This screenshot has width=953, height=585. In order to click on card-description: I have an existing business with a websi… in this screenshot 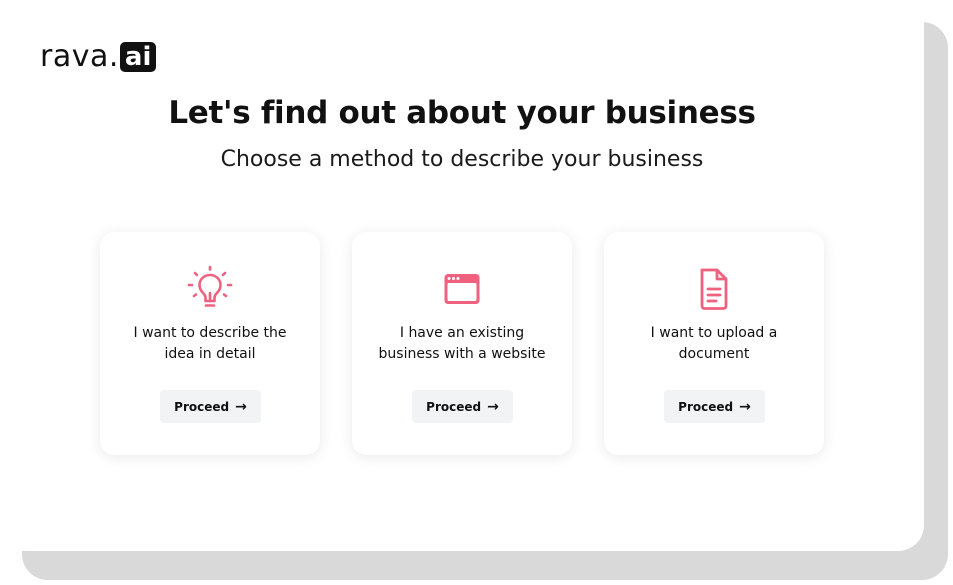, I will do `click(462, 344)`.